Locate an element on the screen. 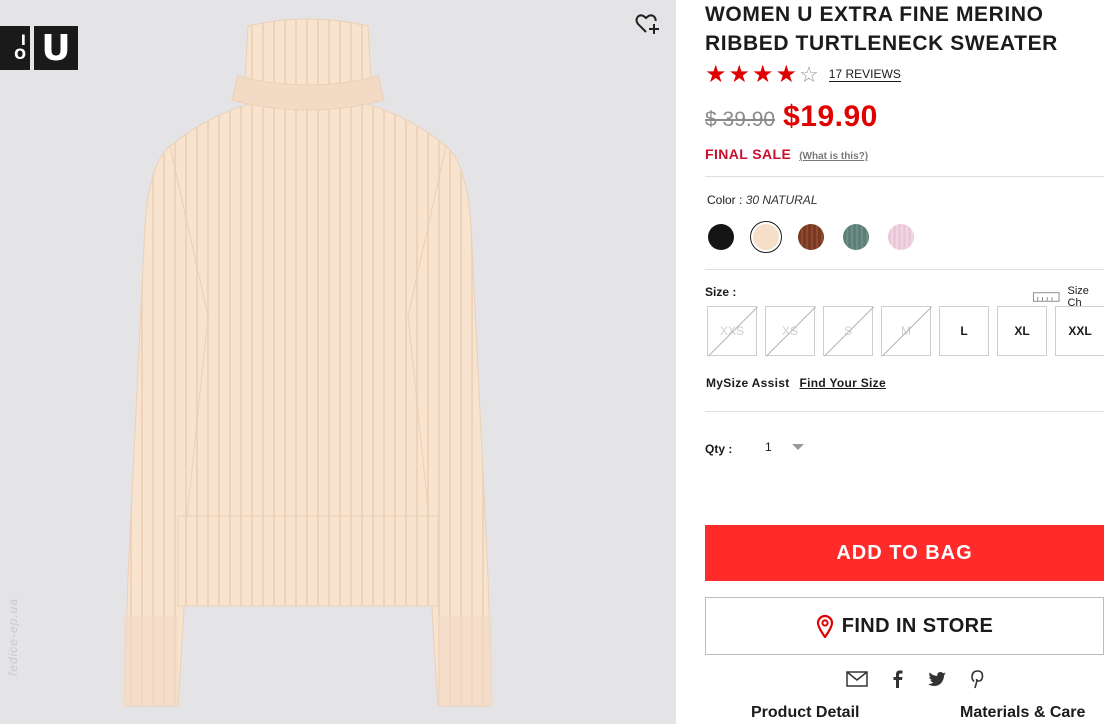 Image resolution: width=1104 pixels, height=724 pixels. swatch-green is located at coordinates (856, 237).